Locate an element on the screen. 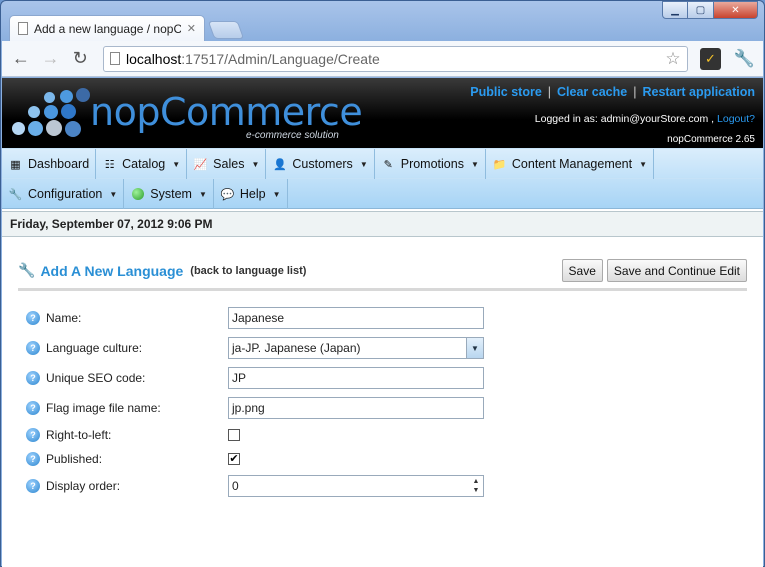 This screenshot has height=567, width=765. tab-close-icon: ✕ is located at coordinates (191, 28).